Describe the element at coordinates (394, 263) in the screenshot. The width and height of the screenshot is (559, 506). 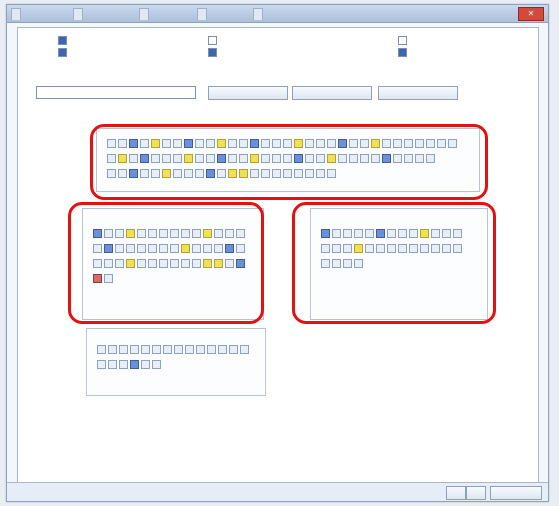
I see `highlight-frame-right` at that location.